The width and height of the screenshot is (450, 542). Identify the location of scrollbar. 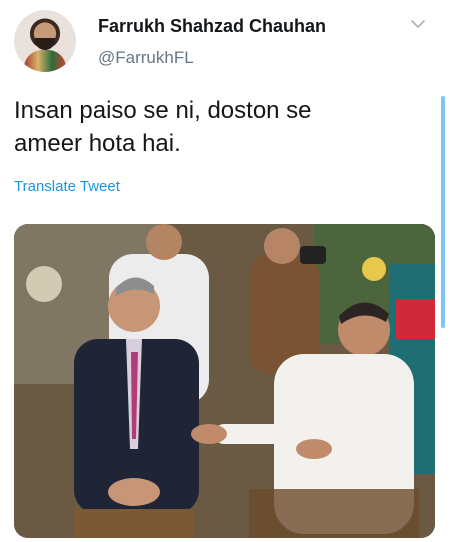
(443, 212).